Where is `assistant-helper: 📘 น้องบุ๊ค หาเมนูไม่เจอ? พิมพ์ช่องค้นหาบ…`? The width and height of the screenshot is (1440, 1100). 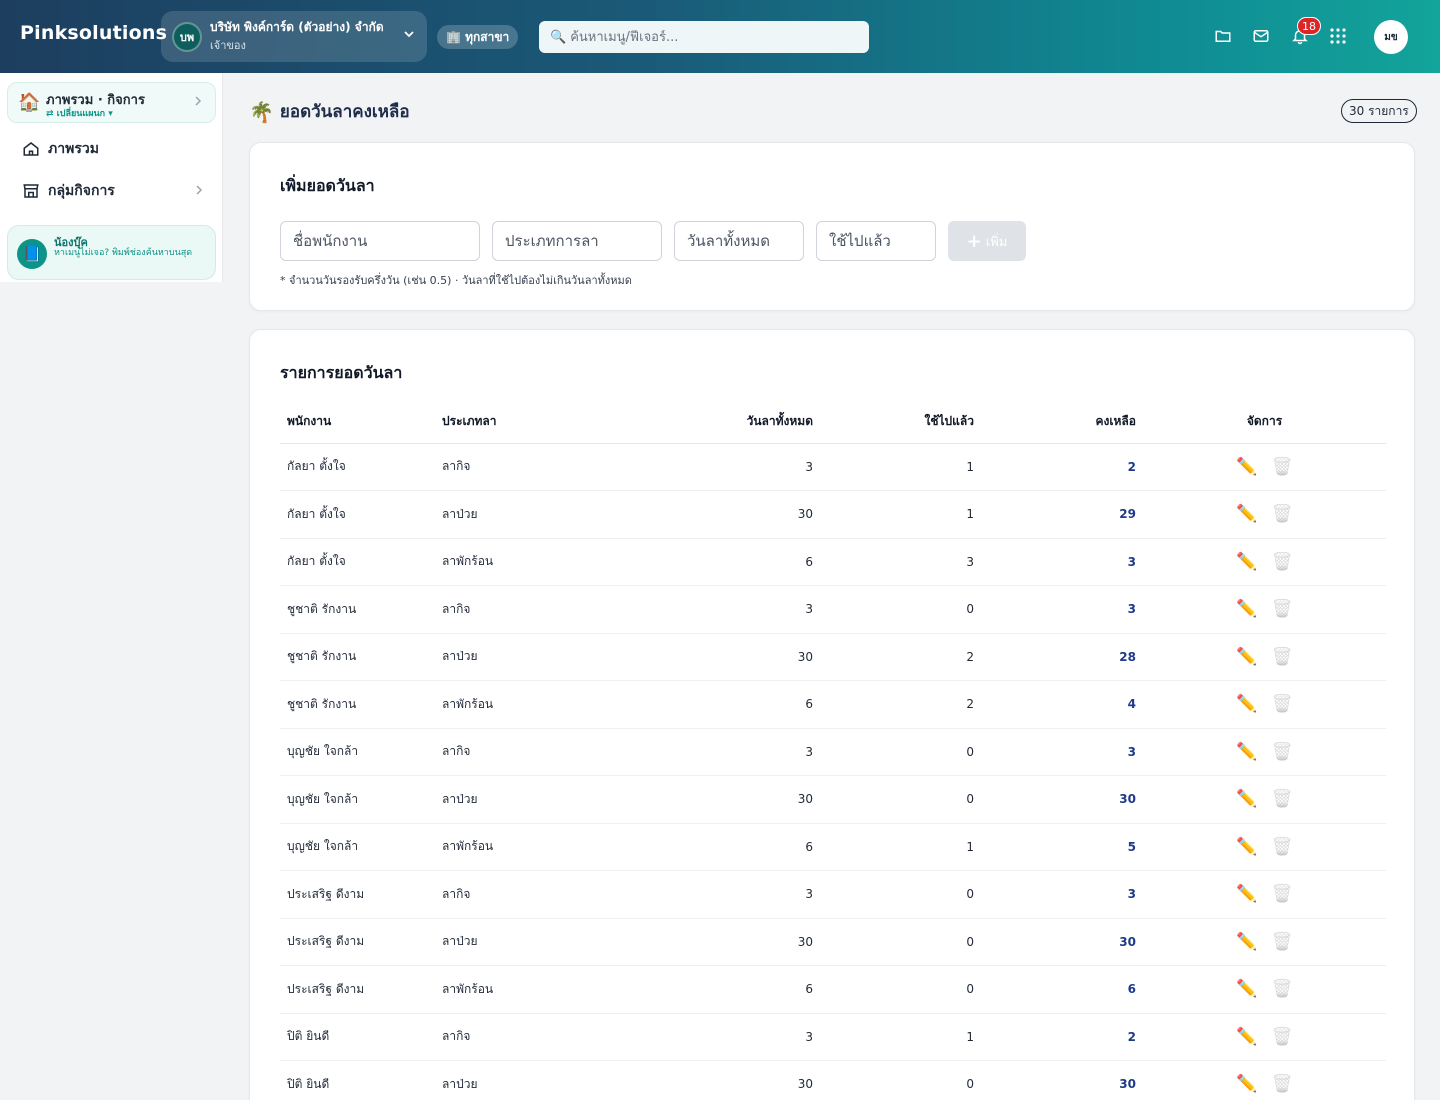 assistant-helper: 📘 น้องบุ๊ค หาเมนูไม่เจอ? พิมพ์ช่องค้นหาบ… is located at coordinates (111, 252).